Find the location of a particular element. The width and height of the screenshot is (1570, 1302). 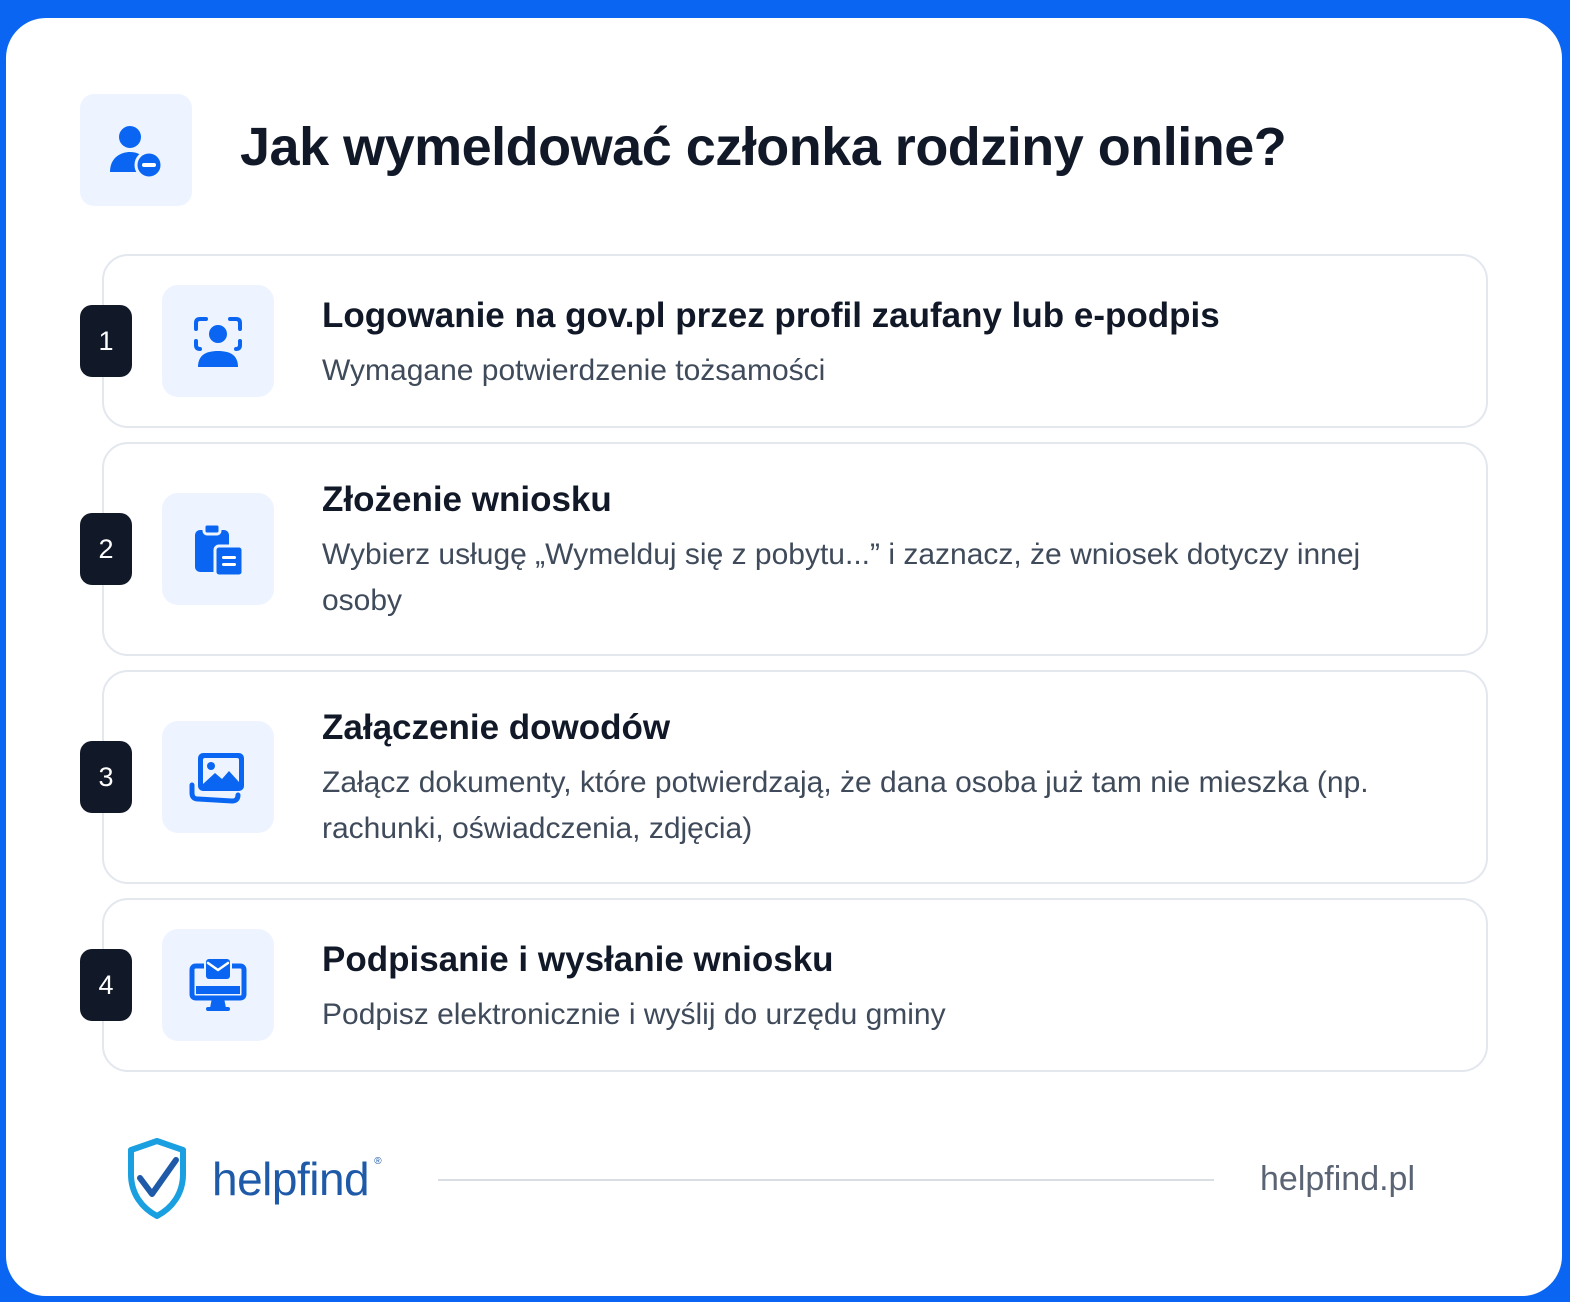

step-title: Załączenie dowodów is located at coordinates (496, 727).